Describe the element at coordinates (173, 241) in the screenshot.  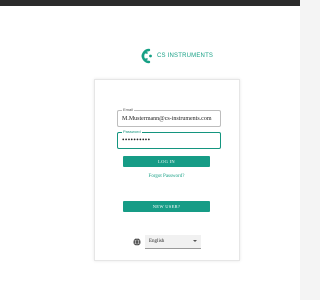
I see `language-select: English` at that location.